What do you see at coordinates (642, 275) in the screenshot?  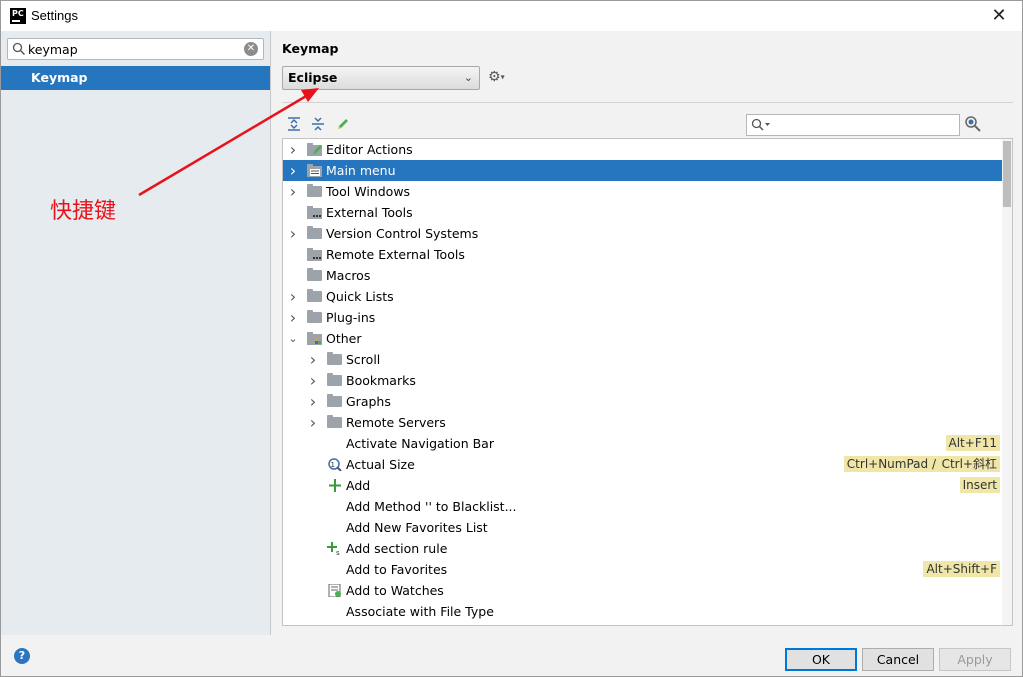 I see `tree-row: Macros` at bounding box center [642, 275].